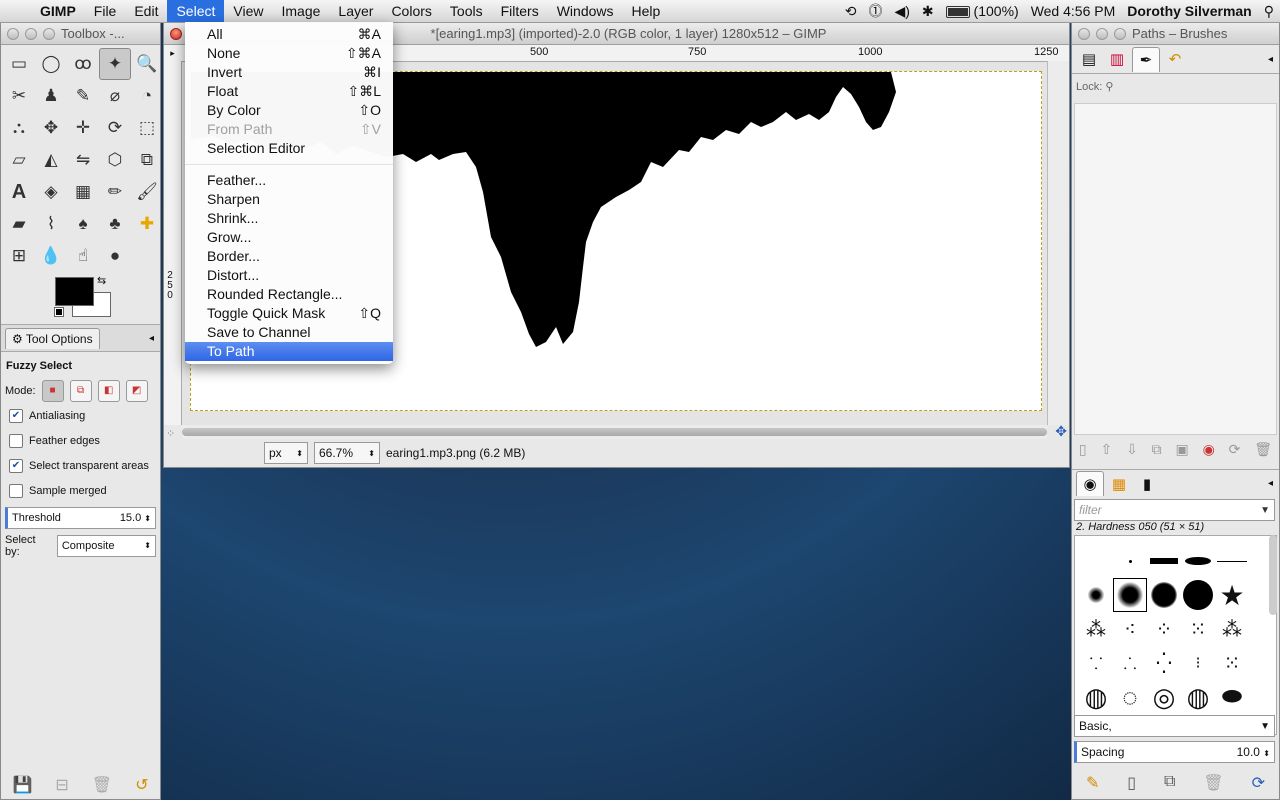  What do you see at coordinates (1189, 11) in the screenshot?
I see `user-name: Dorothy Silverman` at bounding box center [1189, 11].